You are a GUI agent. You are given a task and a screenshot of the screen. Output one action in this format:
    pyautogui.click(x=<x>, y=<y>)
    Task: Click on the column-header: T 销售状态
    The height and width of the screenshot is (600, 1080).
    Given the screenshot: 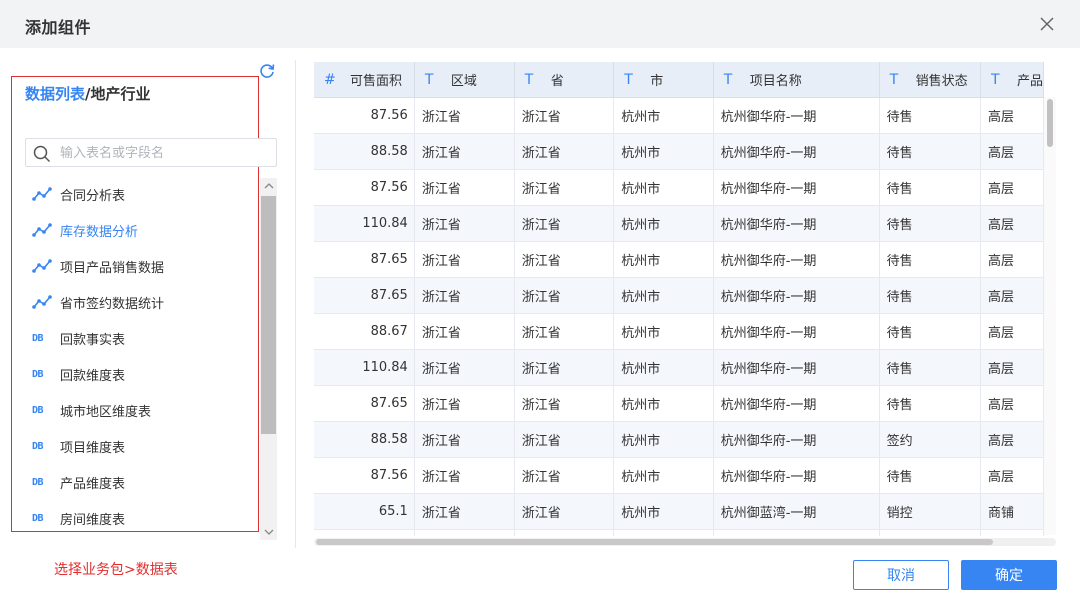 What is the action you would take?
    pyautogui.click(x=930, y=80)
    